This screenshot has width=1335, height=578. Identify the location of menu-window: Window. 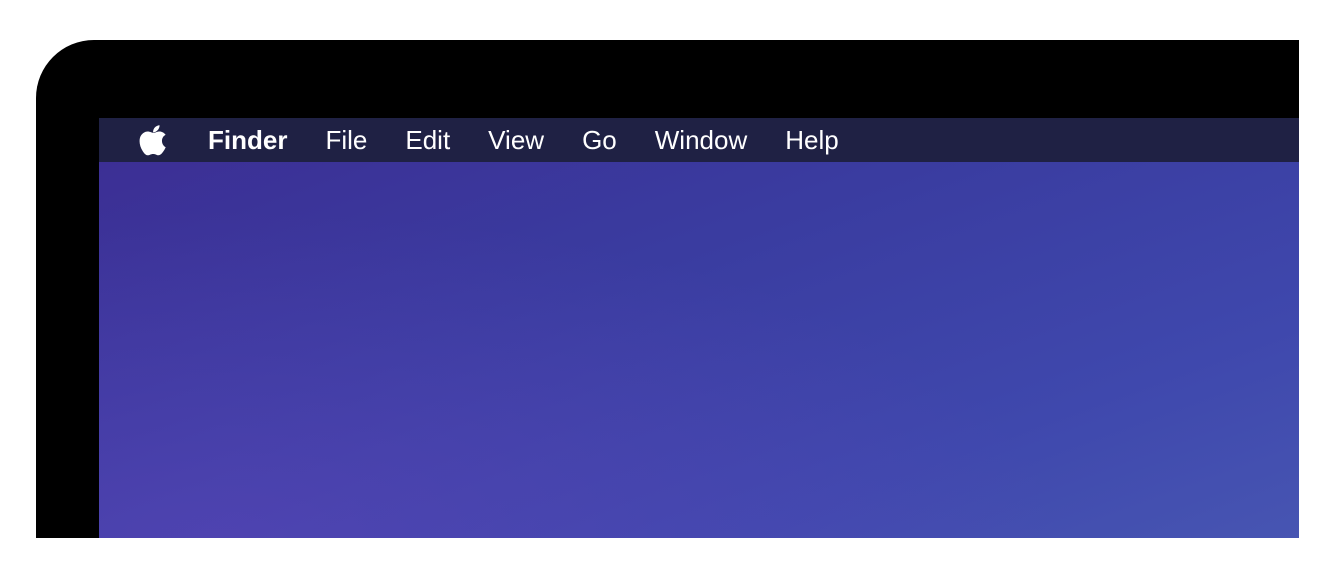
(701, 140).